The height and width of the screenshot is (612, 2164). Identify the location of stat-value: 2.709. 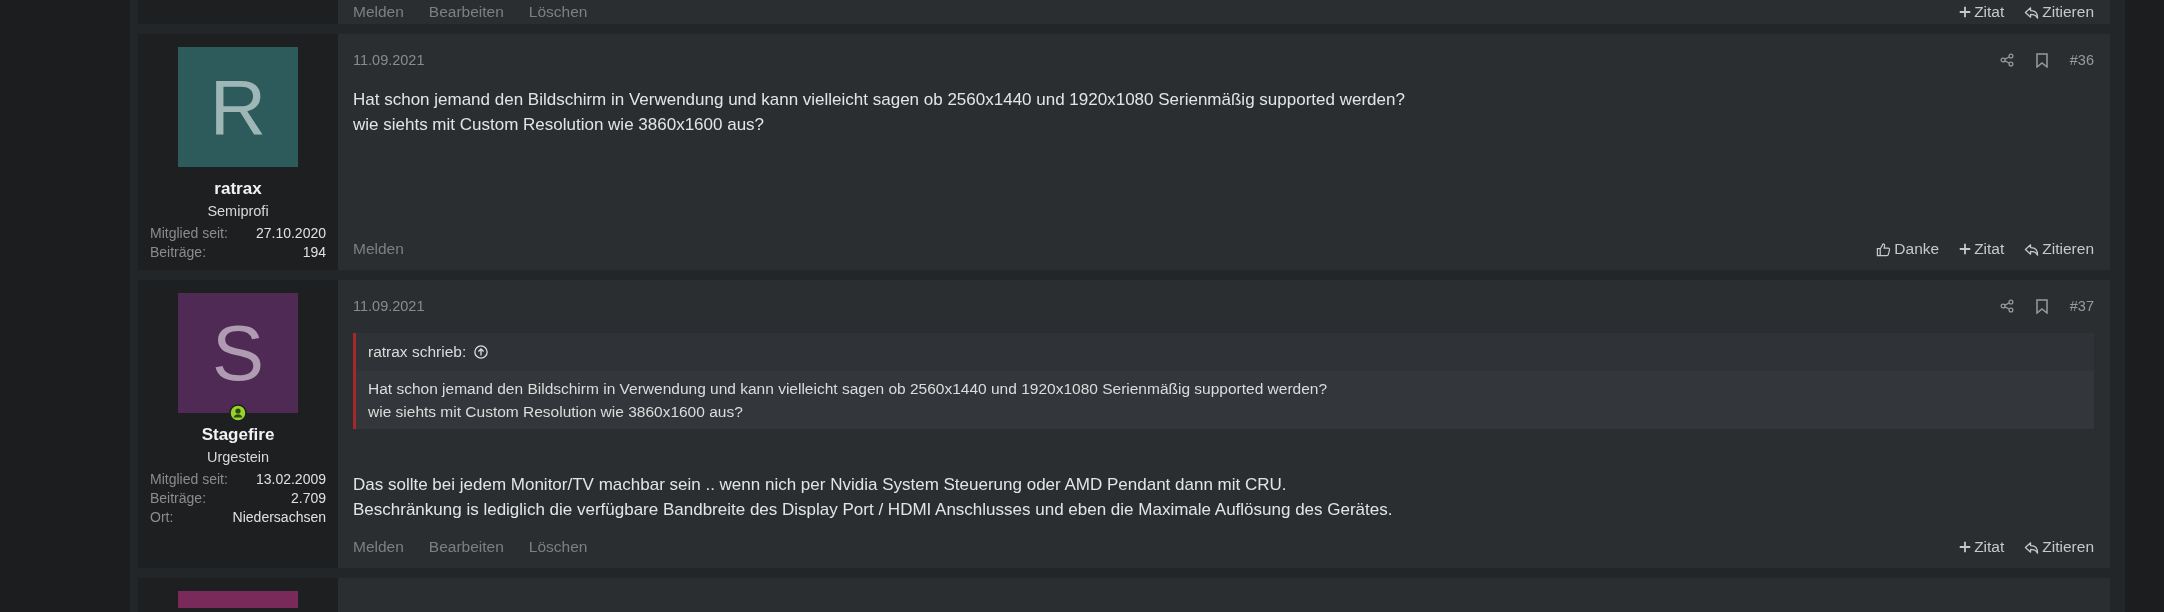
(308, 498).